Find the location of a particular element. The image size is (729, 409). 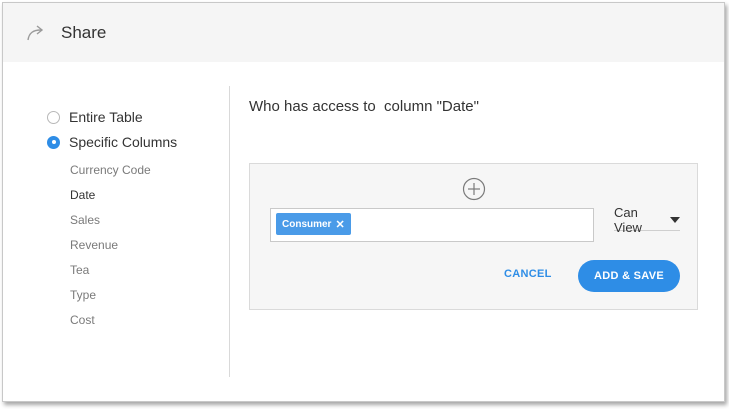

caret-down-icon is located at coordinates (675, 220).